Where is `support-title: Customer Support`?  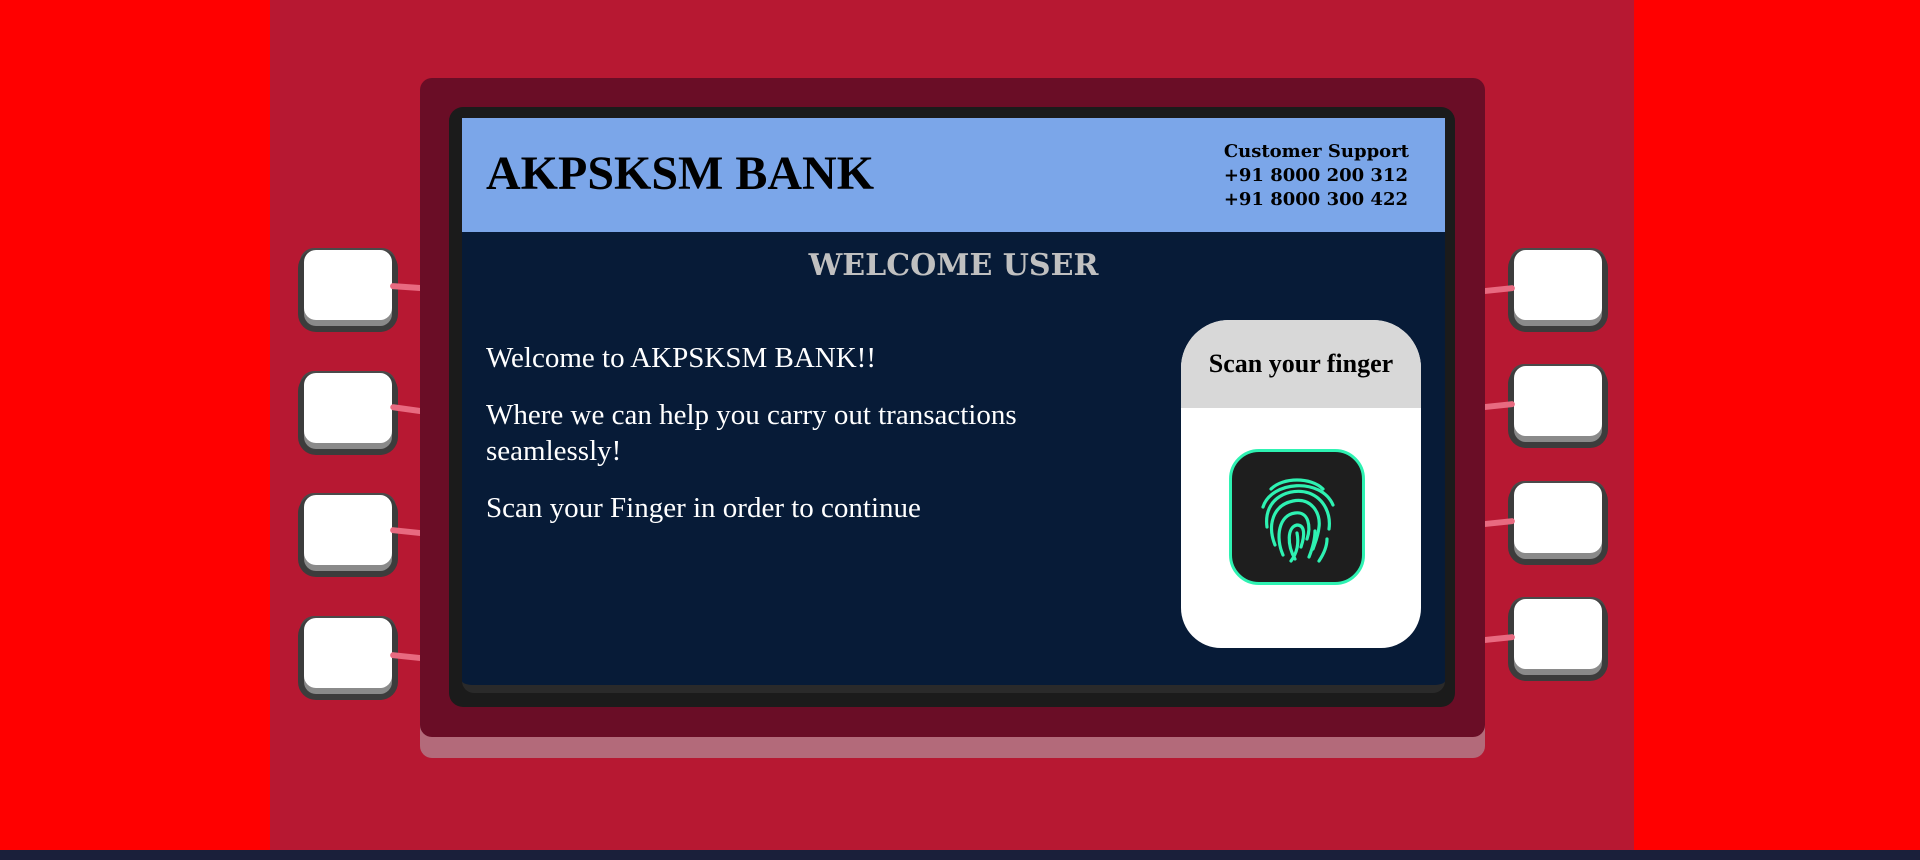 support-title: Customer Support is located at coordinates (1316, 151).